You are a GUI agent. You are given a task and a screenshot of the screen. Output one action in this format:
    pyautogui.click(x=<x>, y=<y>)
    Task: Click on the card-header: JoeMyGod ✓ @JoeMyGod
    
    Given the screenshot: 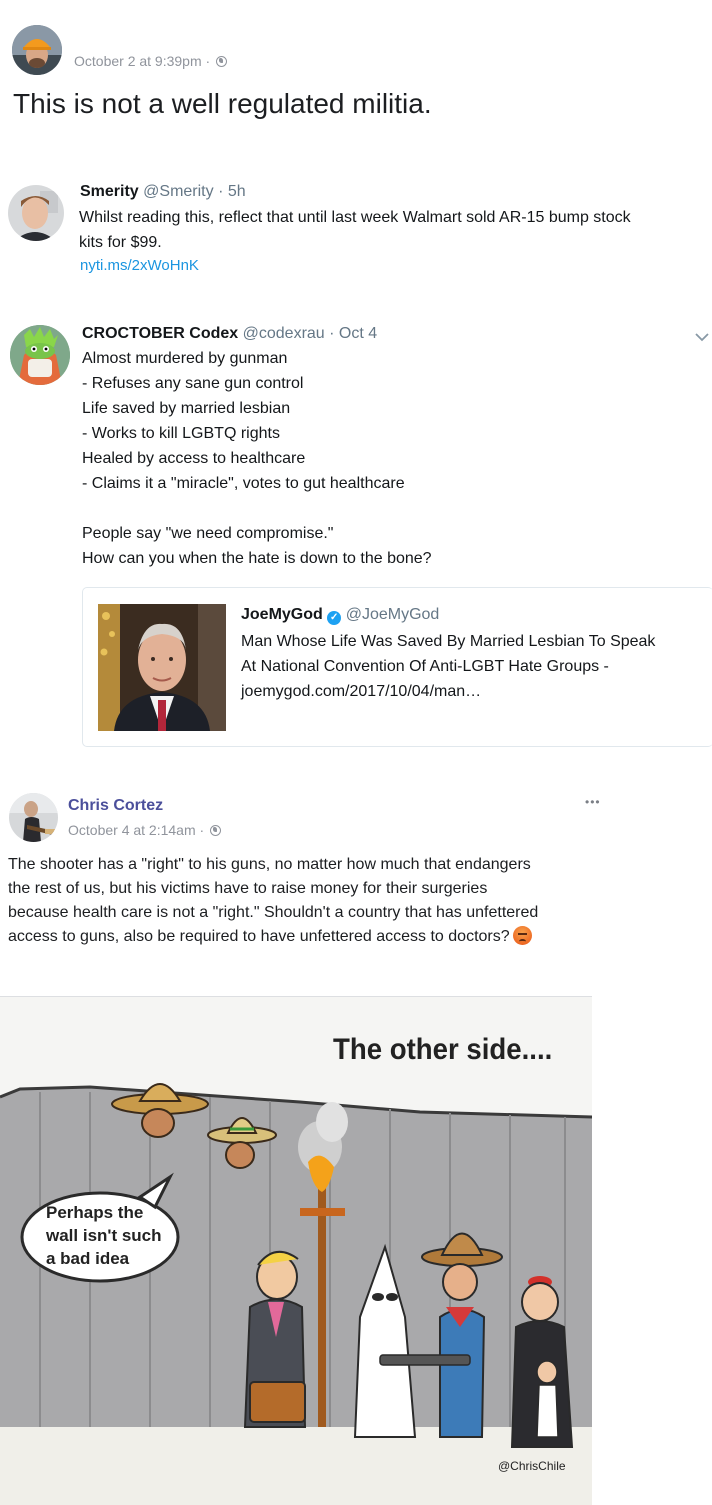 What is the action you would take?
    pyautogui.click(x=340, y=615)
    